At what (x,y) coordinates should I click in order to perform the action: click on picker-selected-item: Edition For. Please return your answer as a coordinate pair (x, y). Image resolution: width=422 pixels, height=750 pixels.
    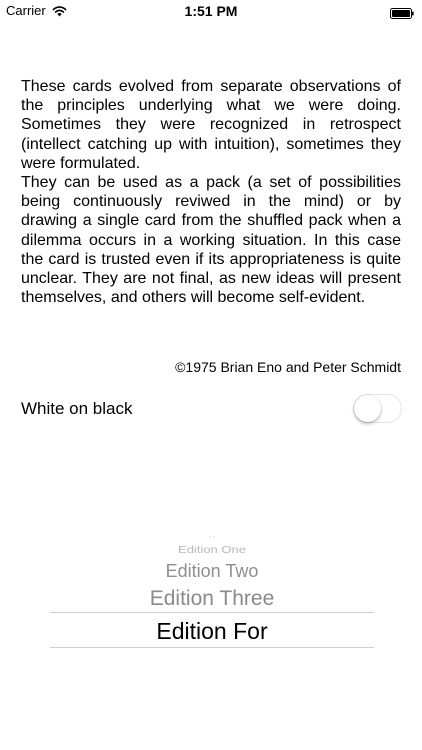
    Looking at the image, I should click on (212, 631).